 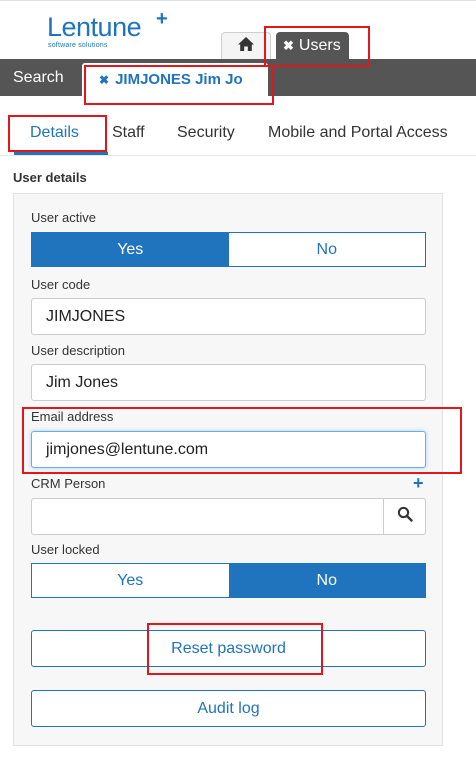 I want to click on tab-mobile-portal-access: Mobile and Portal Access, so click(x=358, y=133).